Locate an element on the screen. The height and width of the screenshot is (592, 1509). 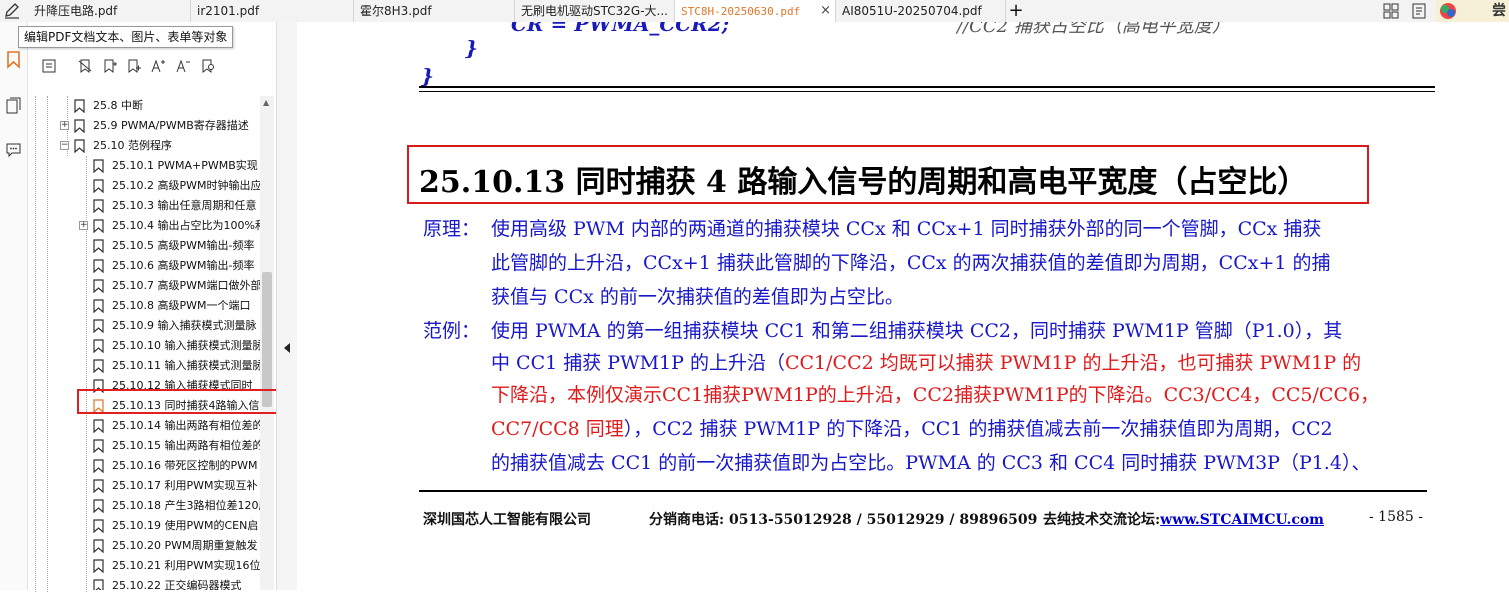
code-line: CR = PWMA_CCR2; is located at coordinates (620, 29).